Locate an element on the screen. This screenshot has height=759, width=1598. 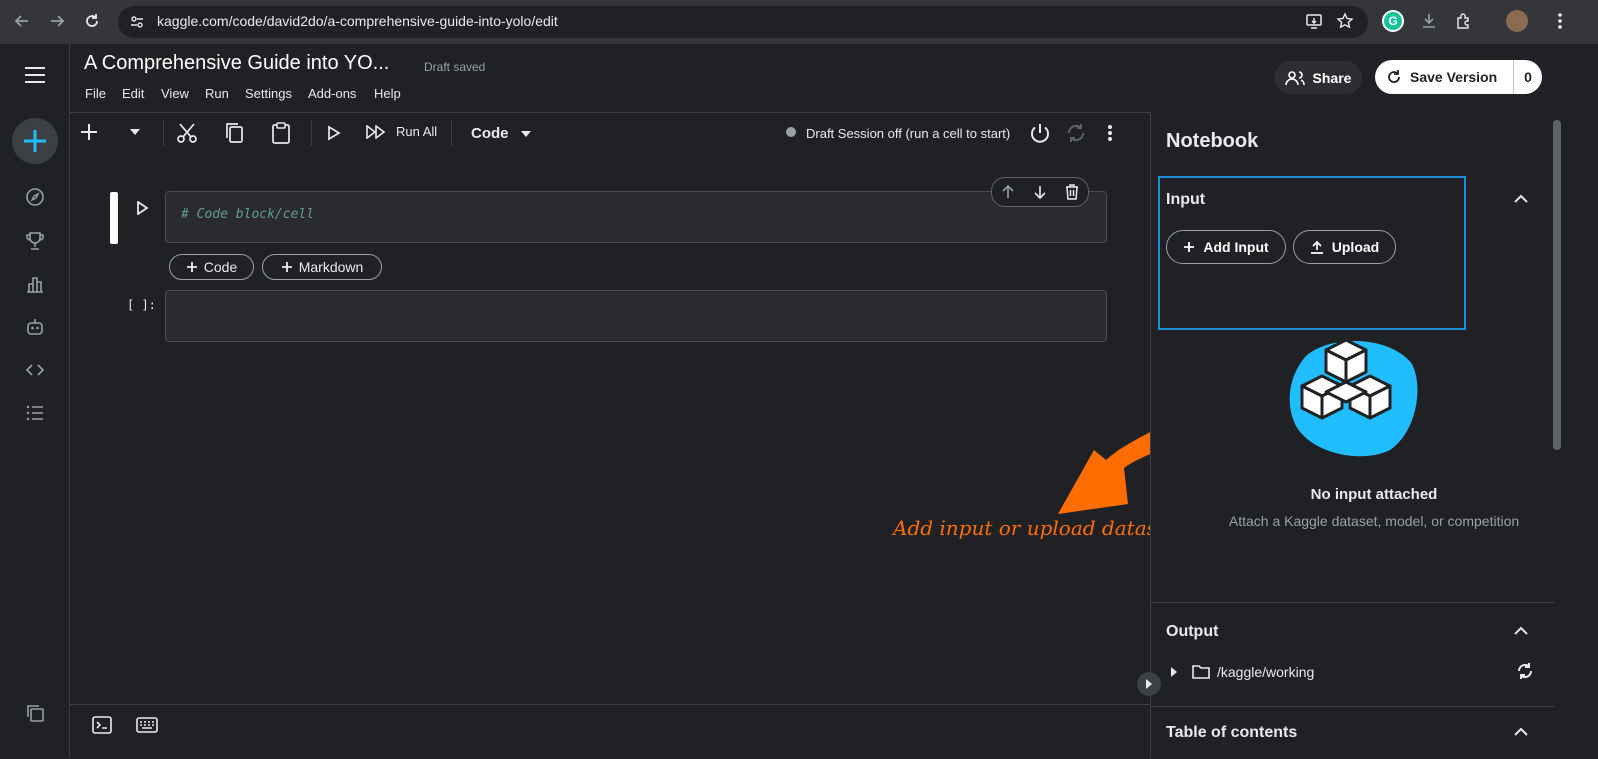
create-button is located at coordinates (35, 141).